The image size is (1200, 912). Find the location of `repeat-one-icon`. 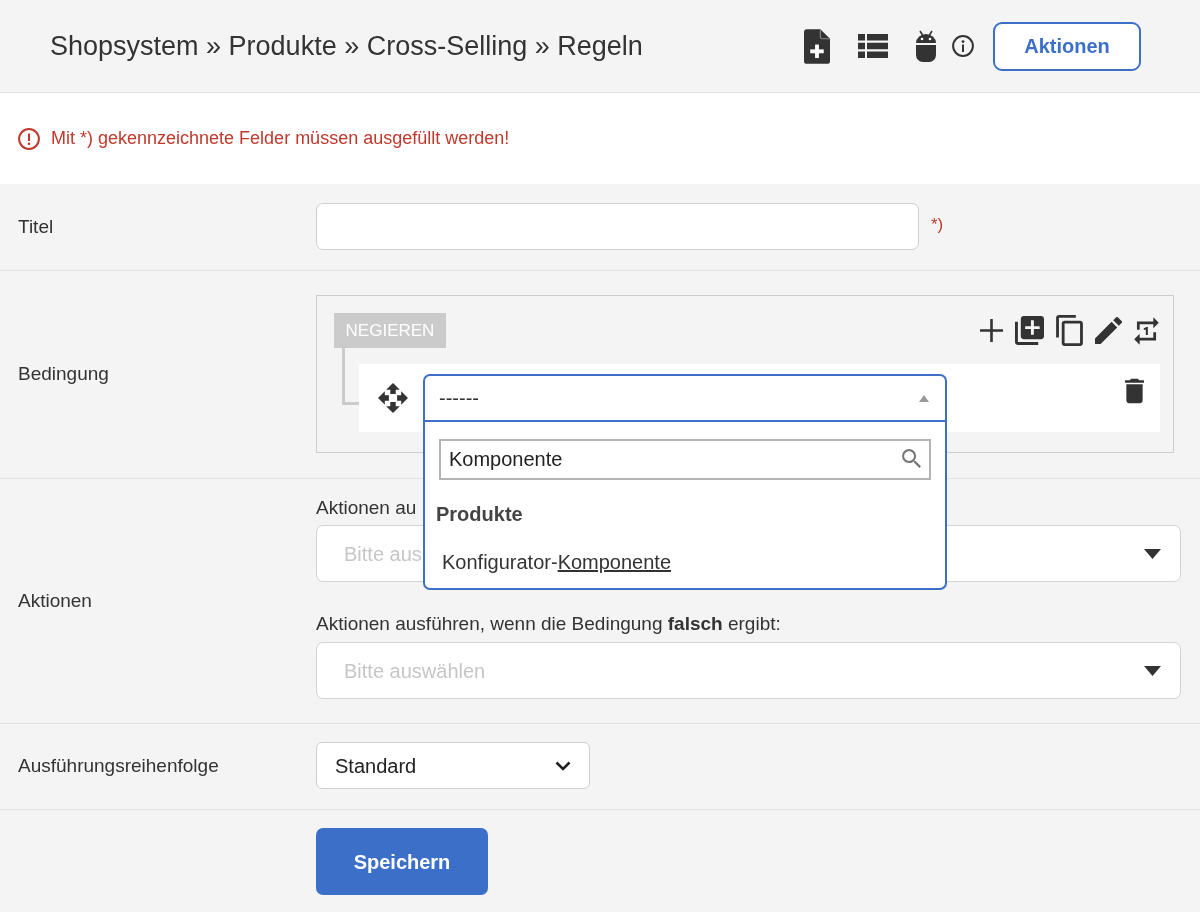

repeat-one-icon is located at coordinates (1146, 330).